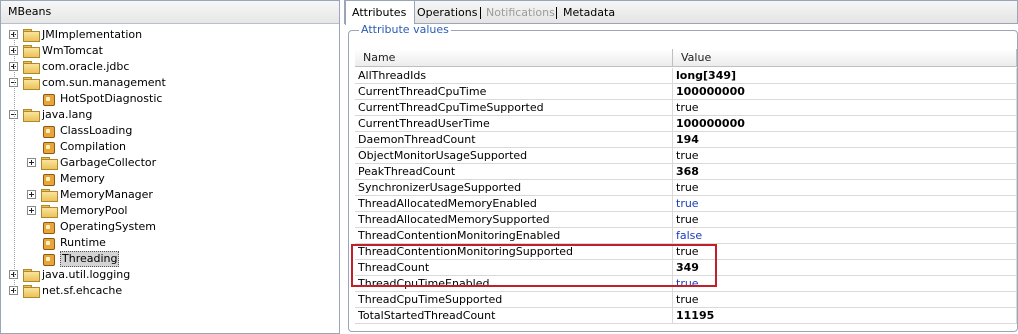 The height and width of the screenshot is (334, 1018). Describe the element at coordinates (845, 236) in the screenshot. I see `attribute-value: false` at that location.